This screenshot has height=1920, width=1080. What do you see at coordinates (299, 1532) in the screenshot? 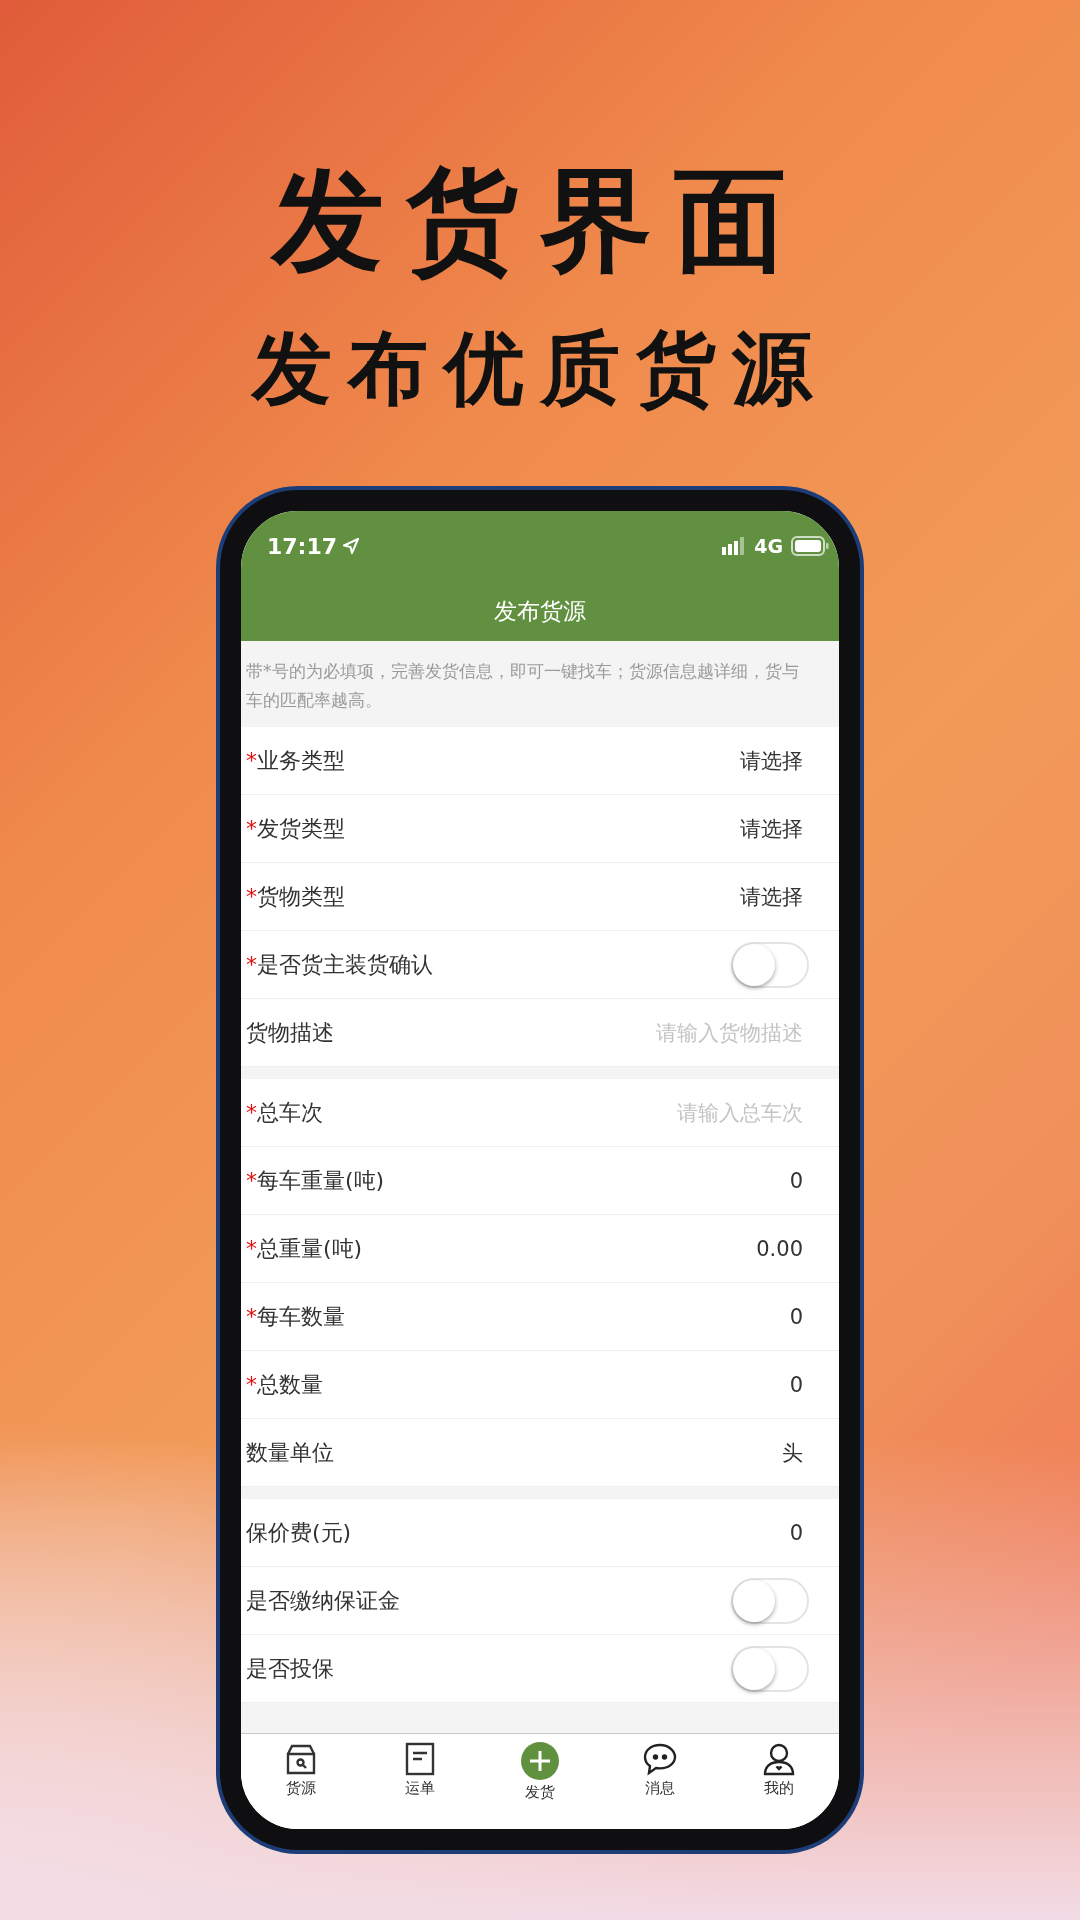
I see `field-label: 保价费(元)` at bounding box center [299, 1532].